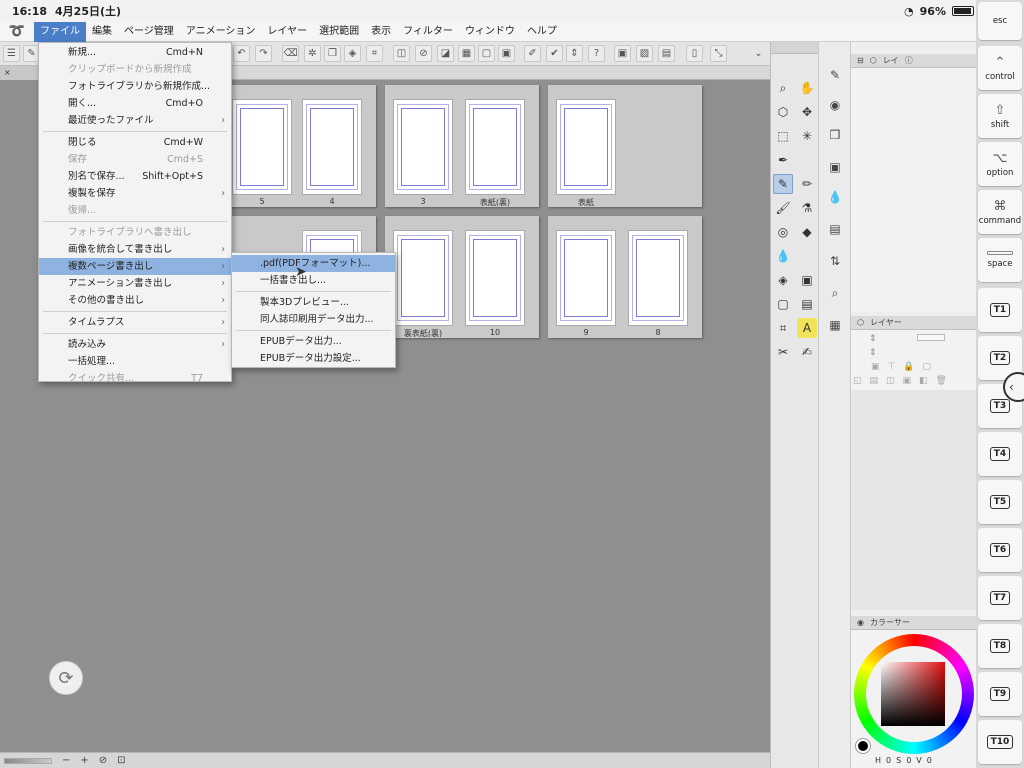 The height and width of the screenshot is (768, 1024). I want to click on menu-item-close: 閉じる Cmd+W, so click(135, 142).